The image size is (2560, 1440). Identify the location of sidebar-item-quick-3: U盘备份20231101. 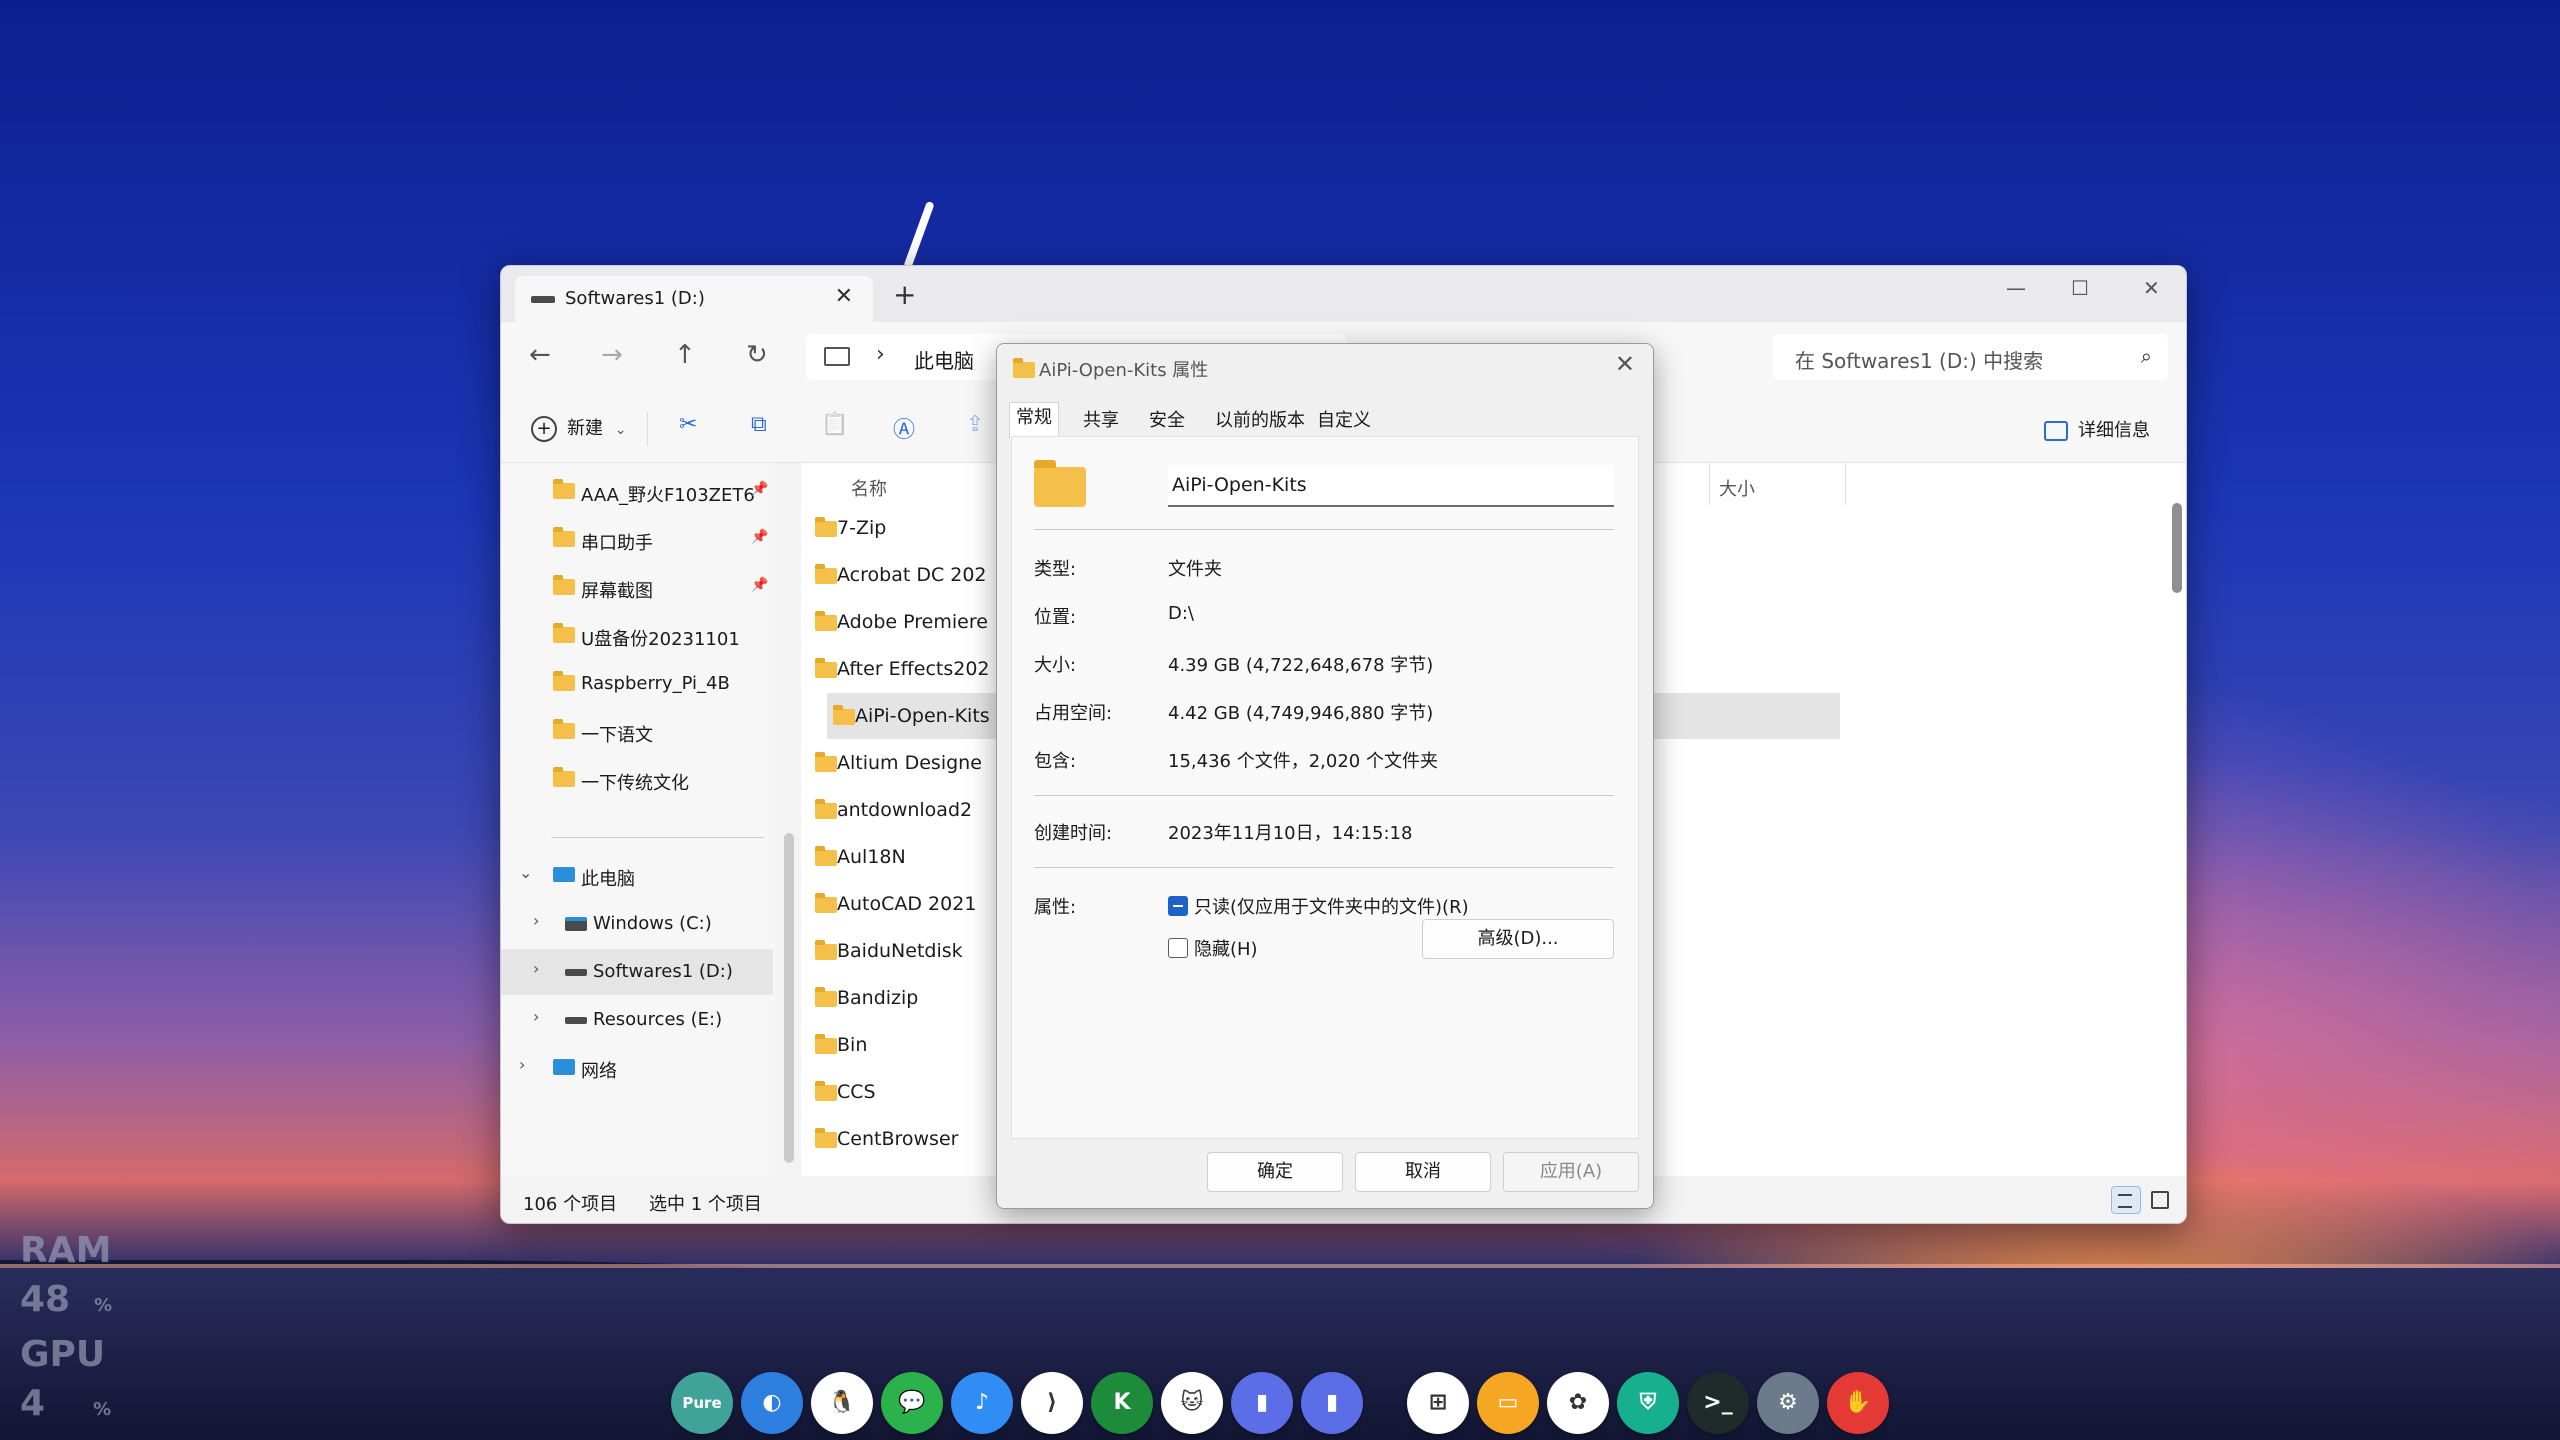
(637, 635).